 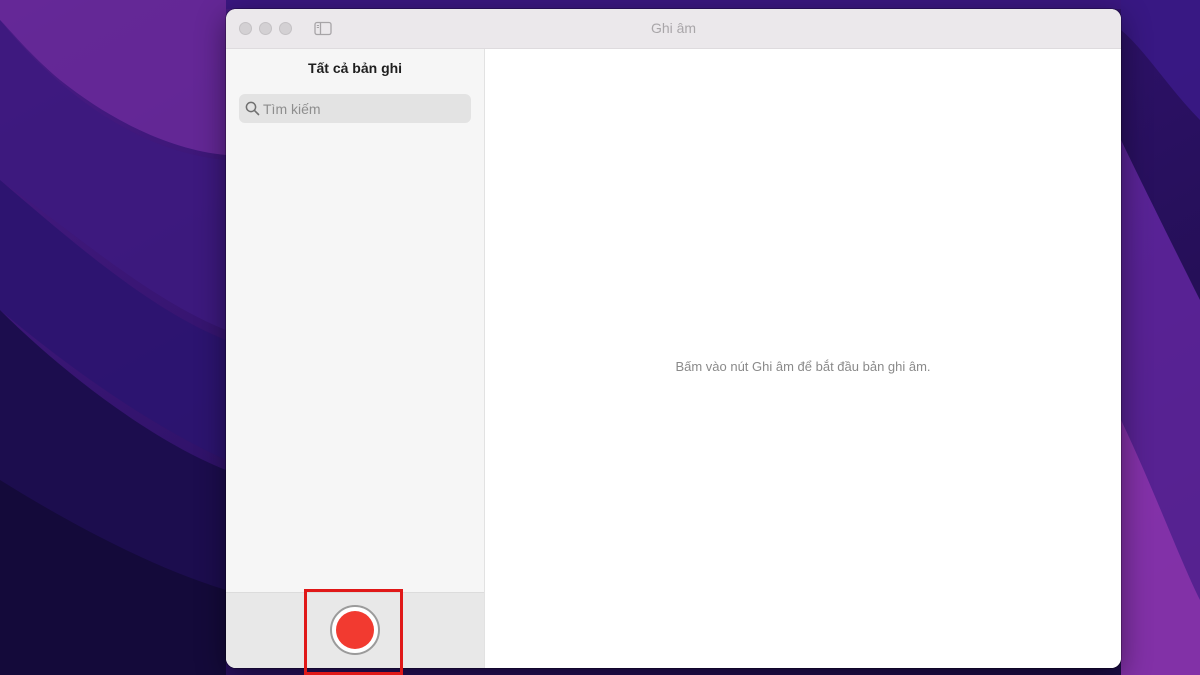 I want to click on sidebar-title: Tất cả bản ghi, so click(x=355, y=68).